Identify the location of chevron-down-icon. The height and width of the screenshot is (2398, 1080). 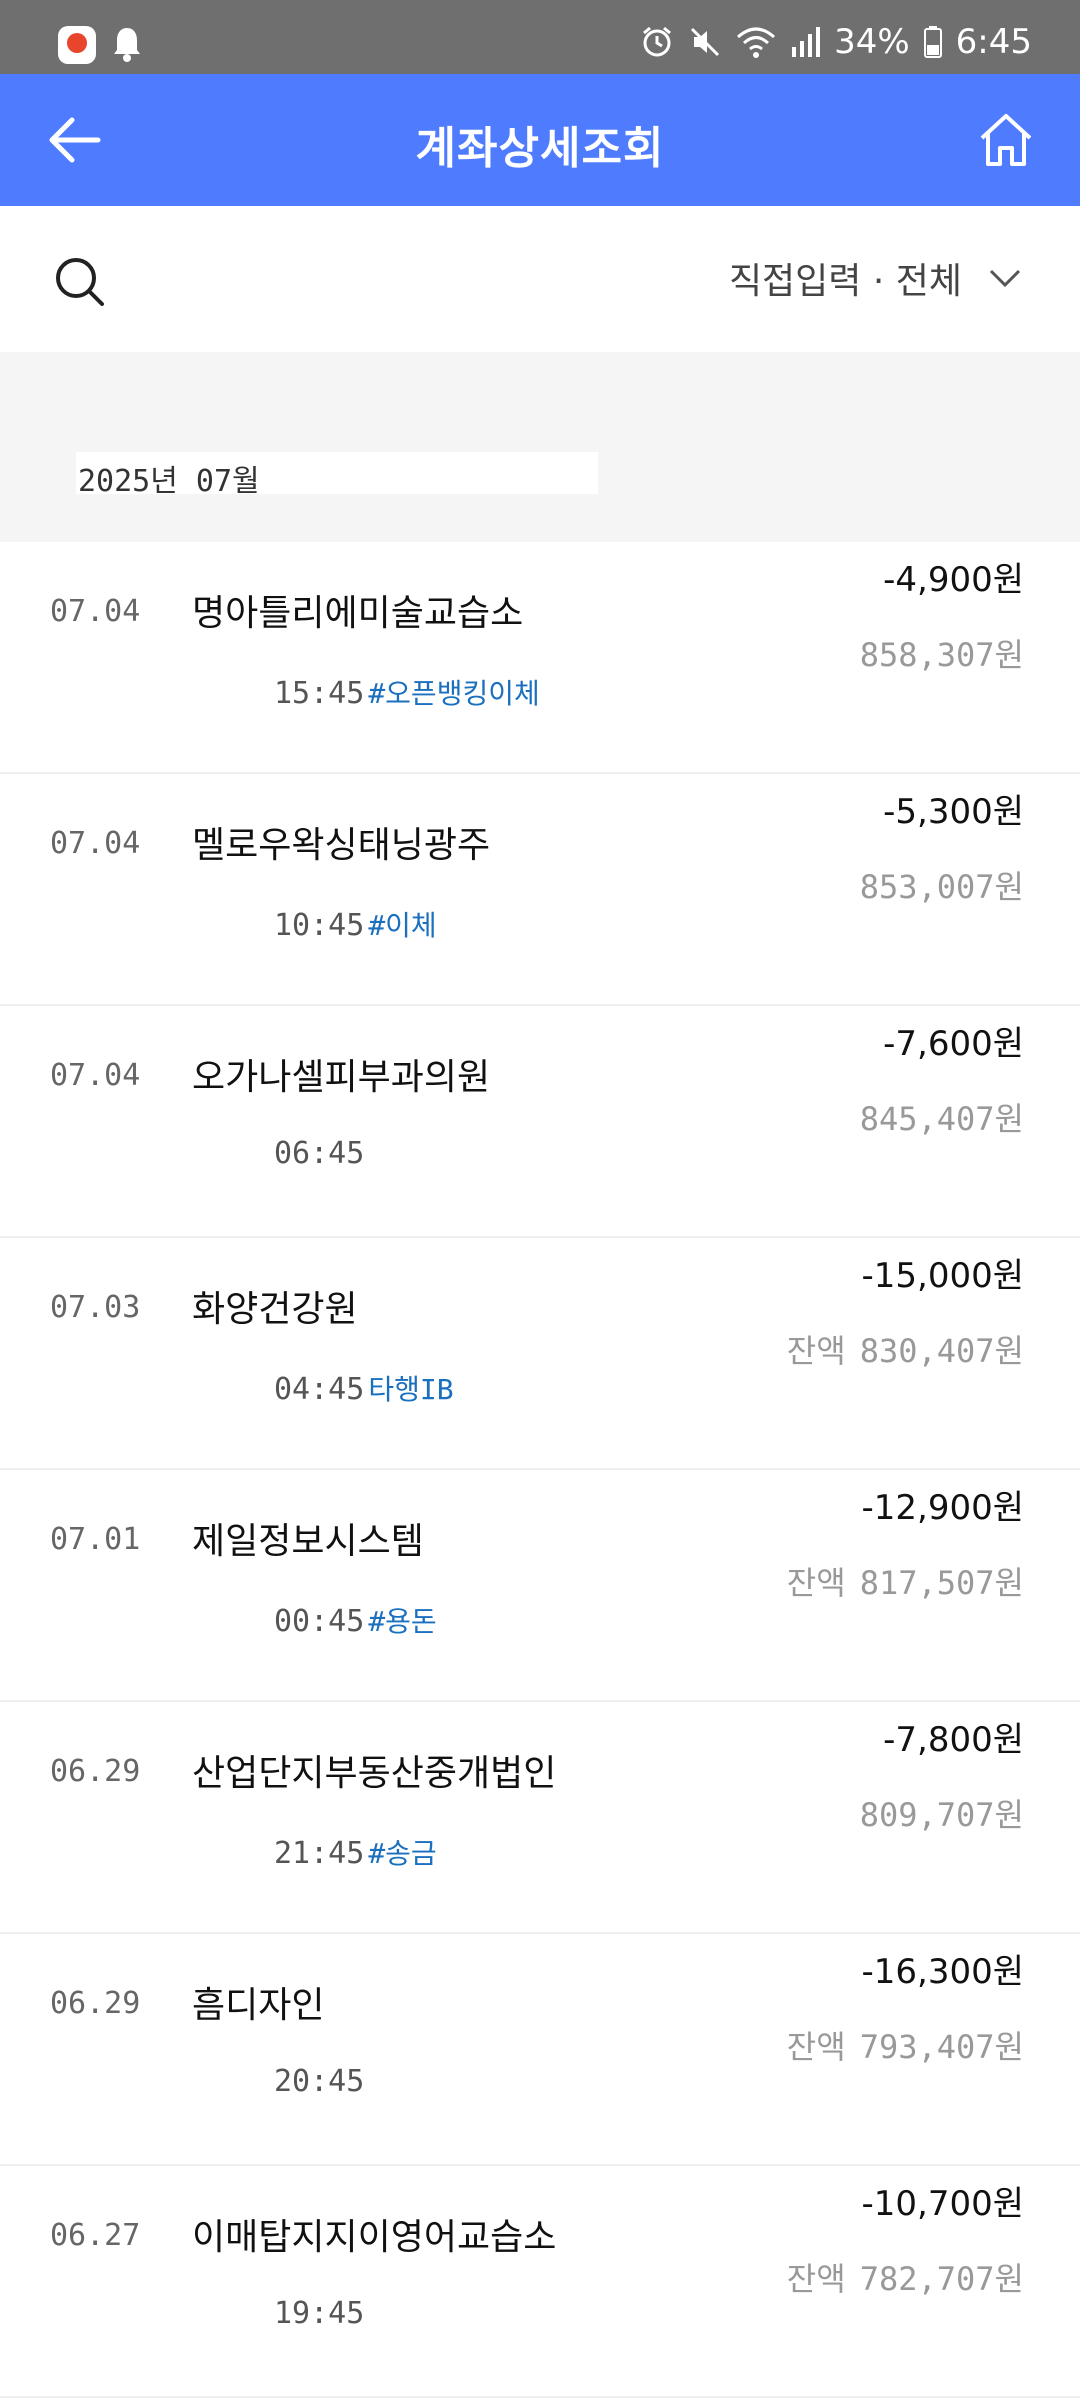
(1005, 278).